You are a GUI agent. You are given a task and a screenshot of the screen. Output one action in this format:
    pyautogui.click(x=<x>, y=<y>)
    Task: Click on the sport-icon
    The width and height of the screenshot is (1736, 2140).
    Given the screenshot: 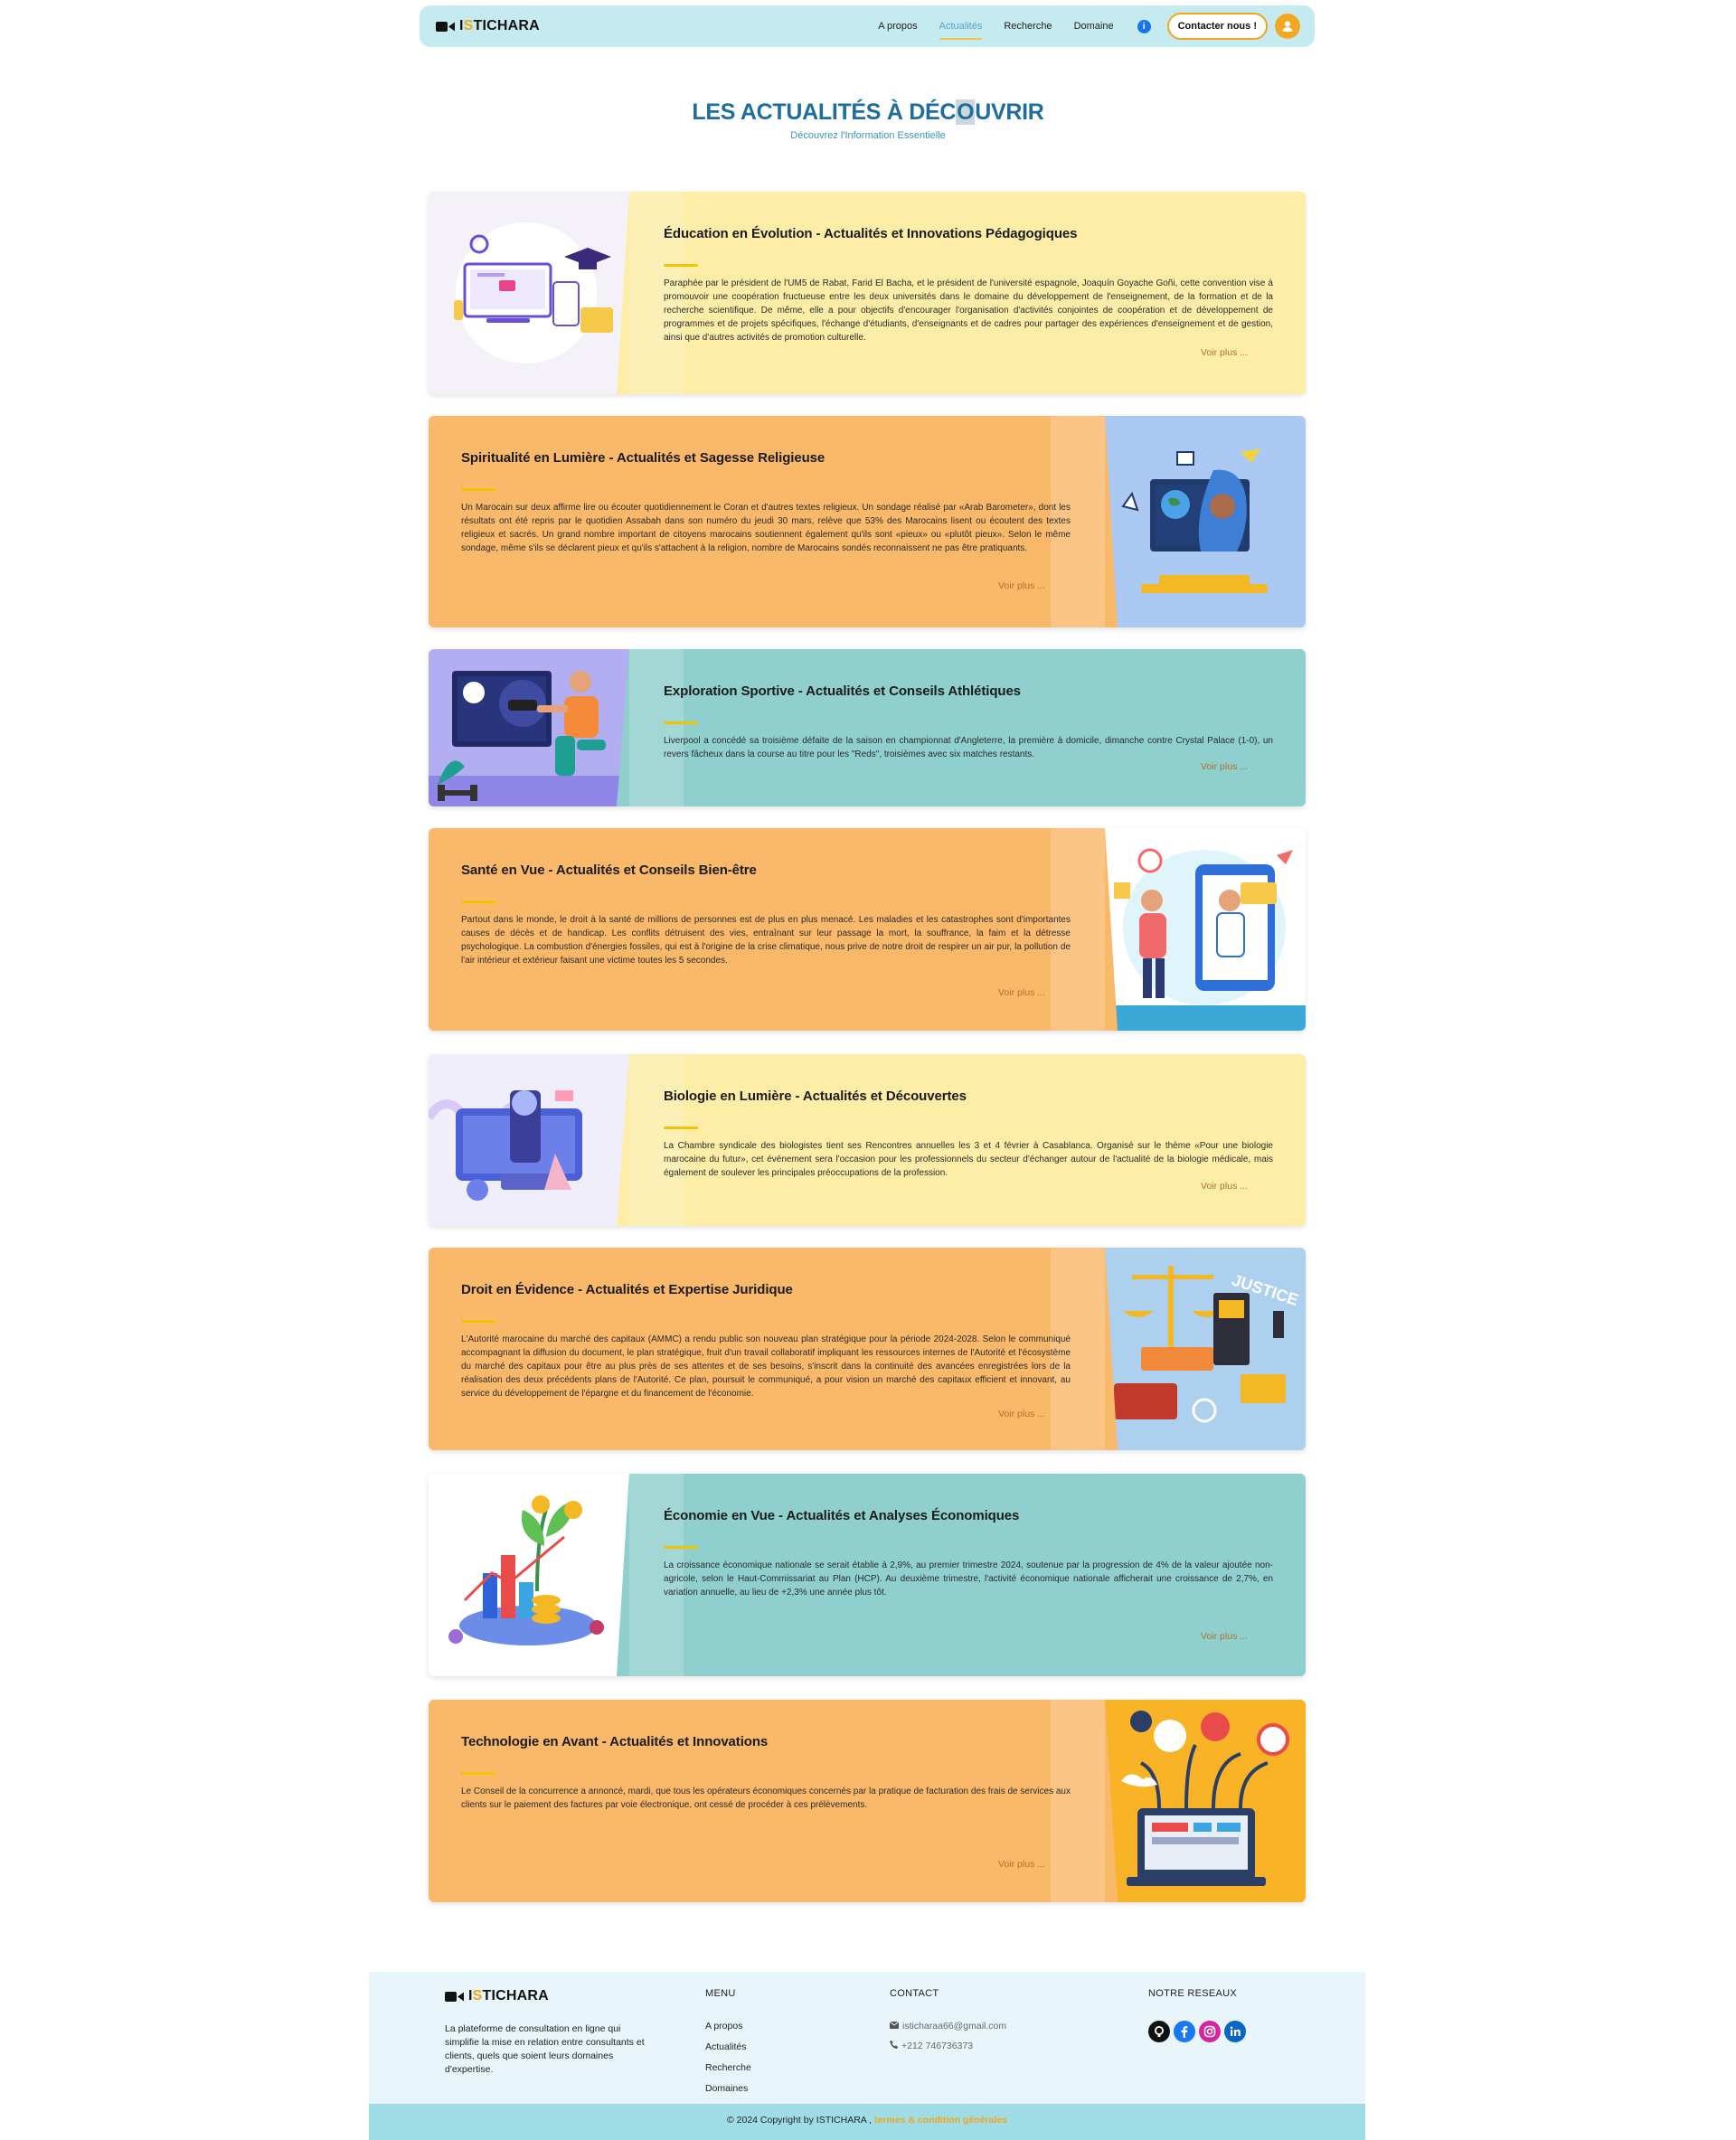 What is the action you would take?
    pyautogui.click(x=529, y=727)
    